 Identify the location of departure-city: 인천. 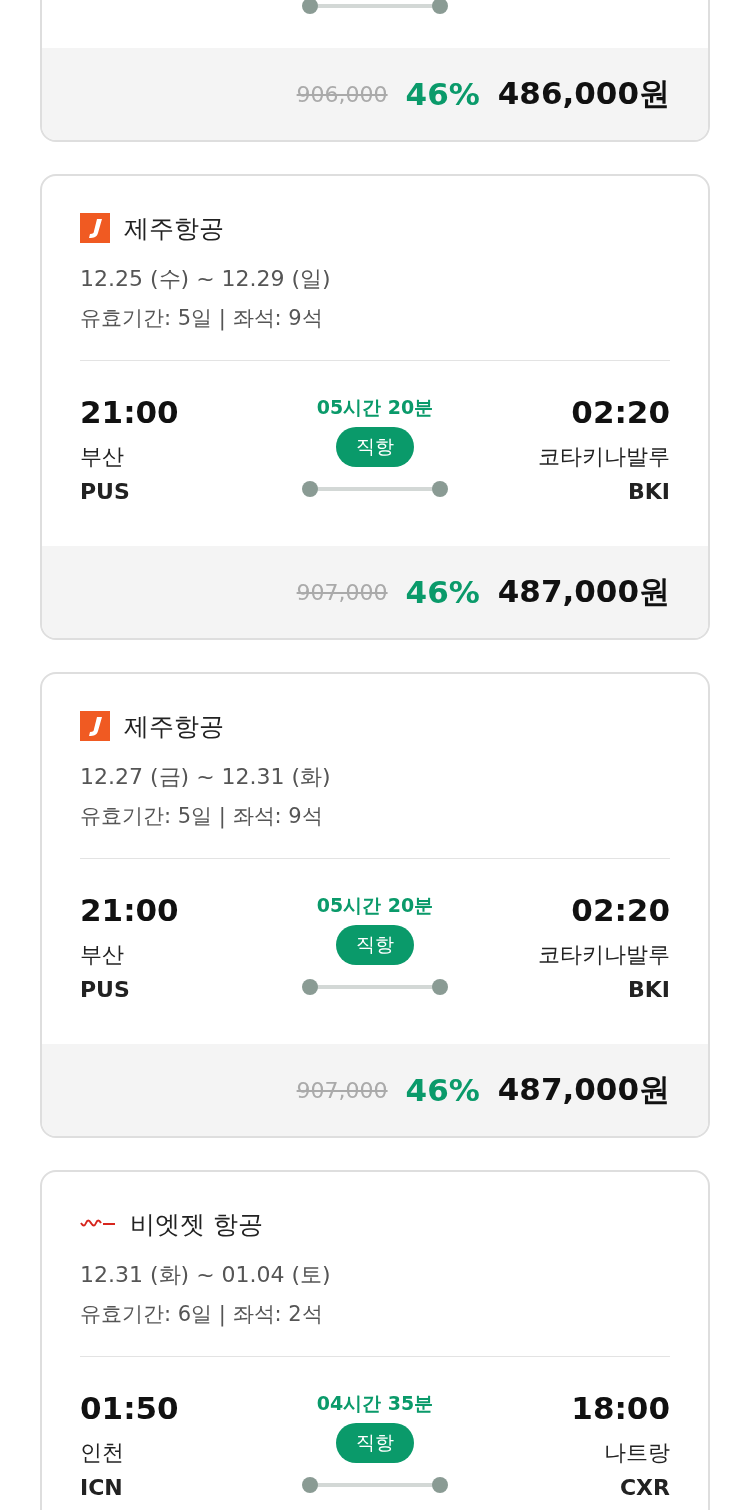
(102, 1453).